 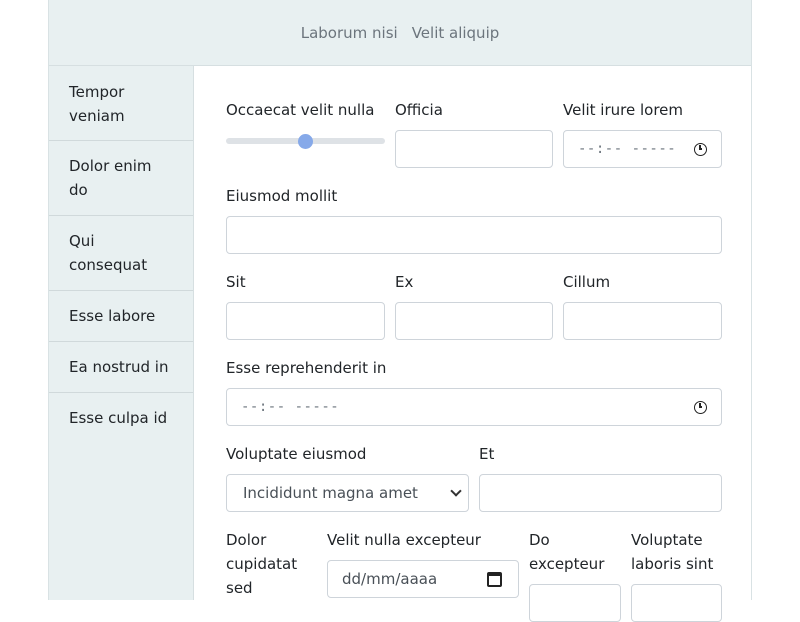 What do you see at coordinates (474, 149) in the screenshot?
I see `officia-input` at bounding box center [474, 149].